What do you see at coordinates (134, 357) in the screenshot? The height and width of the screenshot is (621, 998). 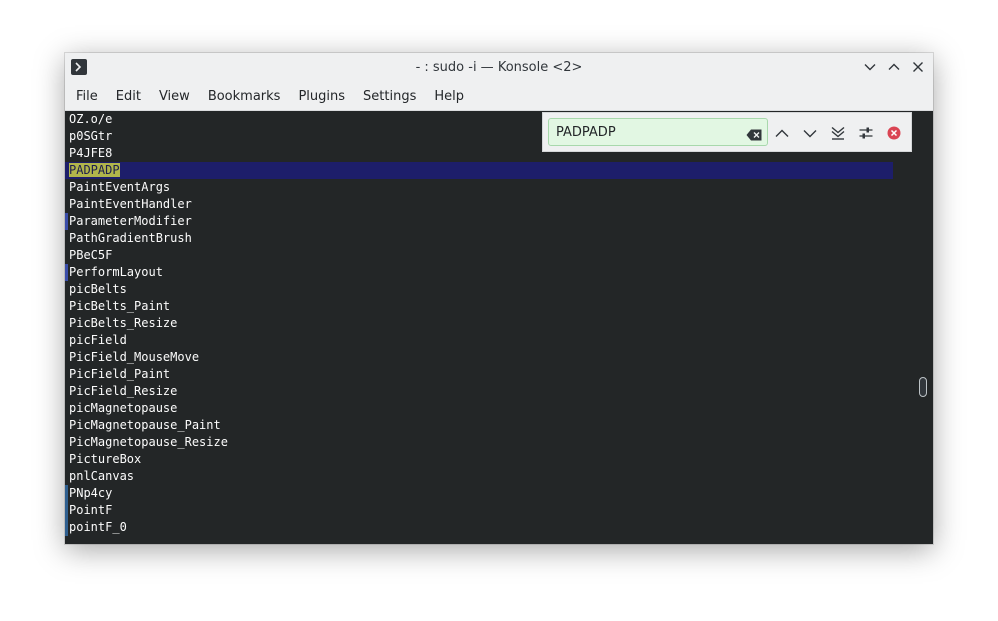 I see `terminal-line: PicField_MouseMove` at bounding box center [134, 357].